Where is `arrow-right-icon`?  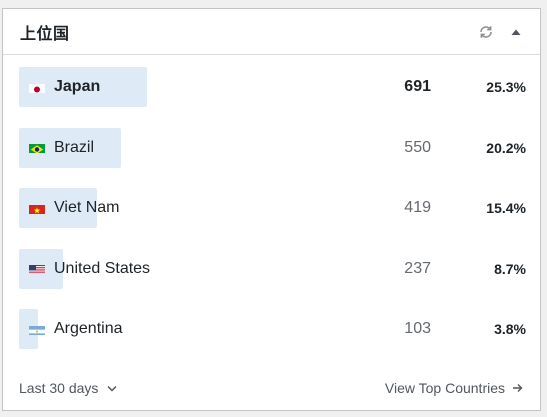 arrow-right-icon is located at coordinates (517, 388).